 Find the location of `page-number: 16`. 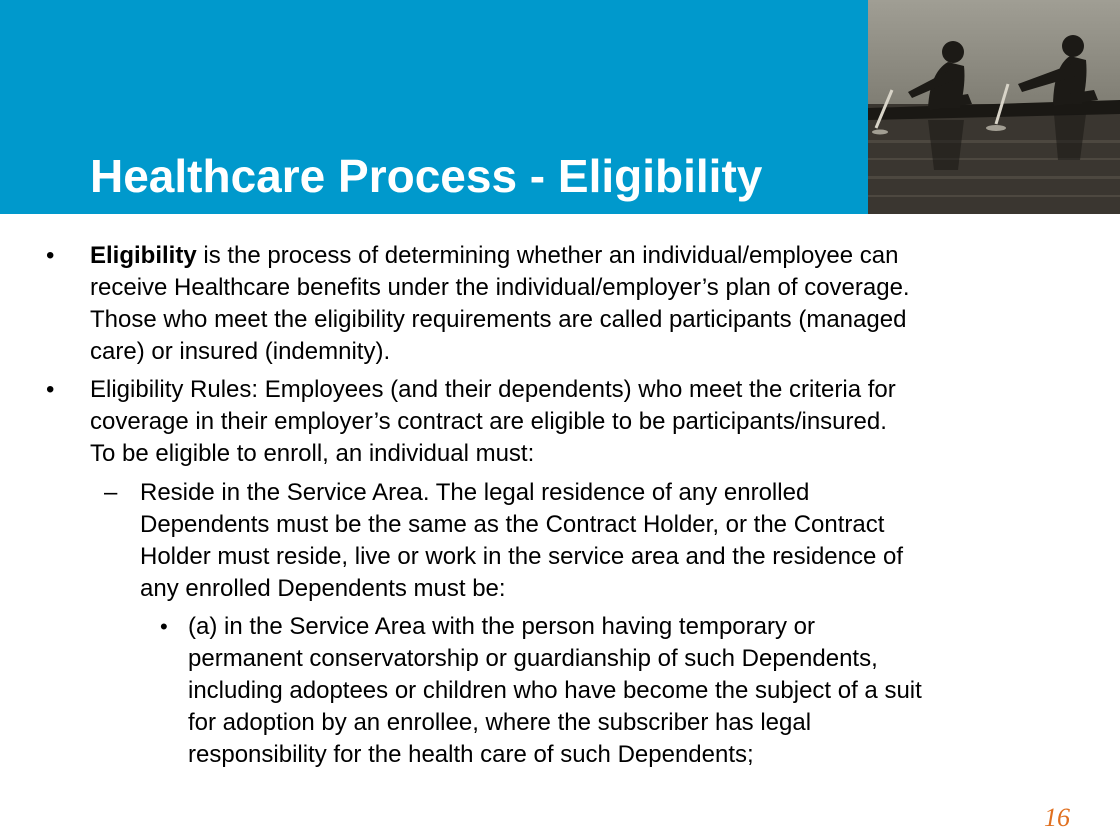

page-number: 16 is located at coordinates (1057, 817).